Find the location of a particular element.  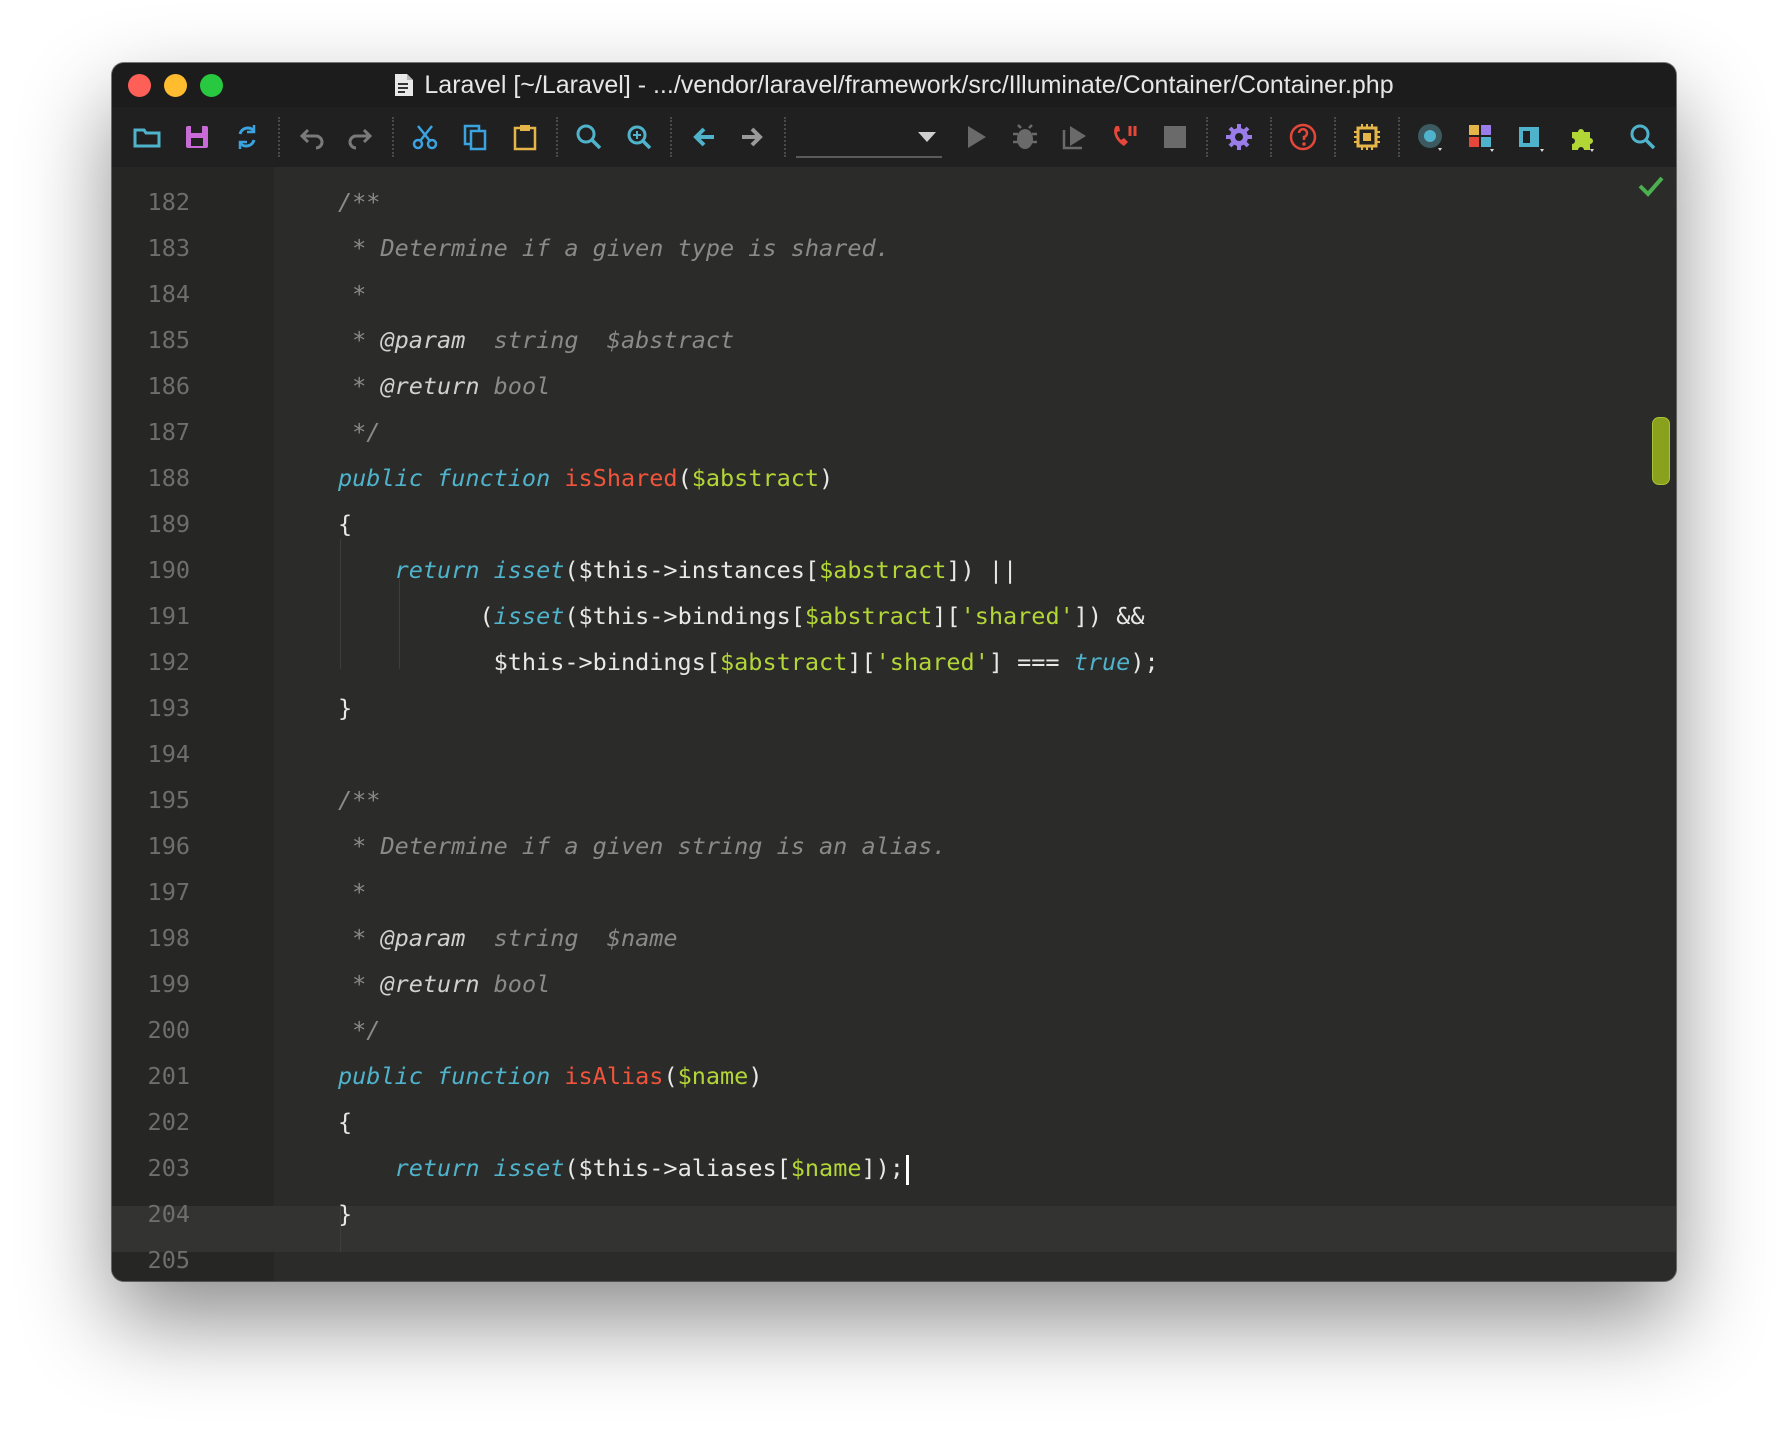

code-line: 198 * @param string $name is located at coordinates (894, 938).